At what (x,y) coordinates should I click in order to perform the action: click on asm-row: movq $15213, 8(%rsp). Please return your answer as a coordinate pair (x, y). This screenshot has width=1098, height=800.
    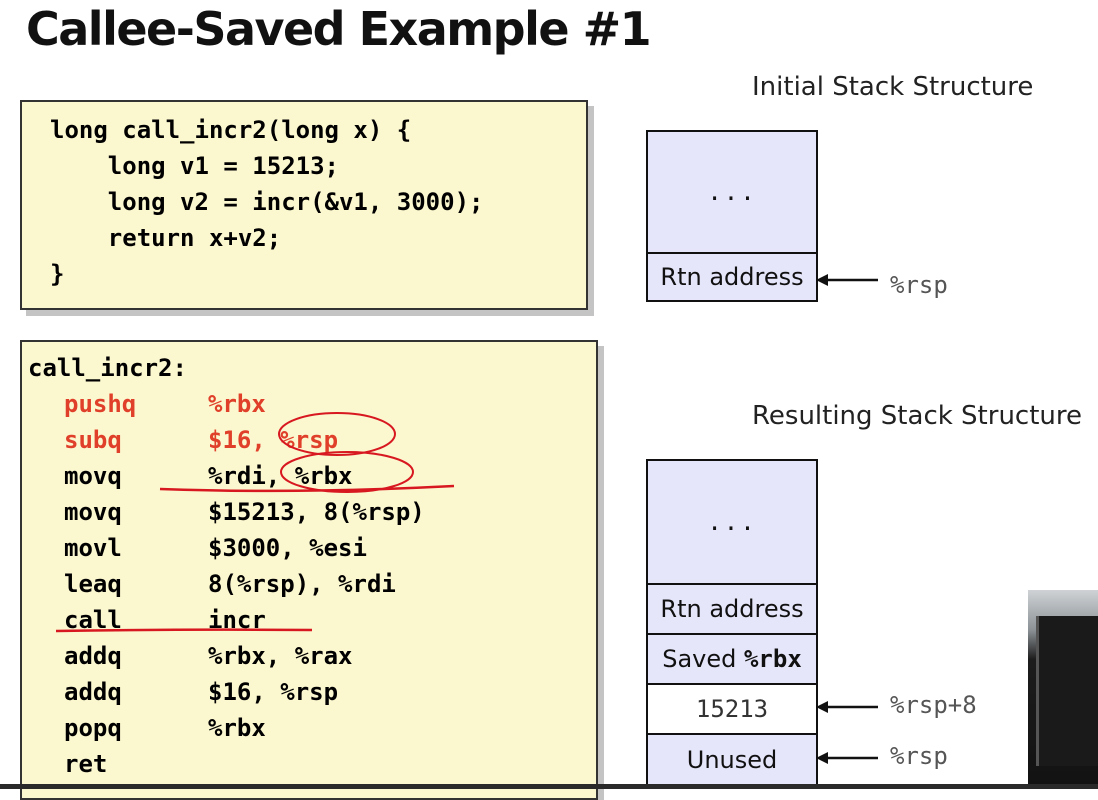
    Looking at the image, I should click on (324, 512).